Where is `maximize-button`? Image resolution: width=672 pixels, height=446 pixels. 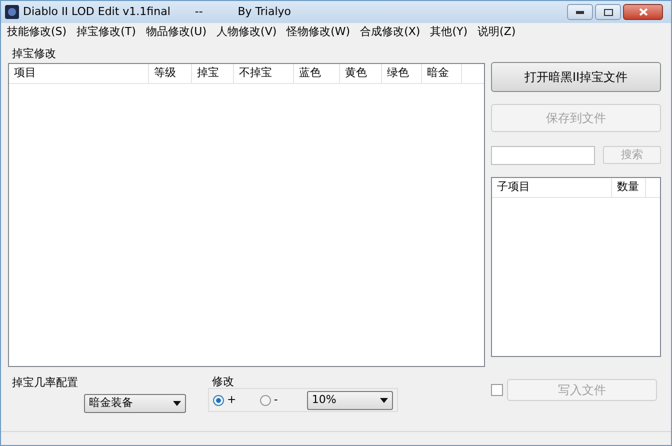
maximize-button is located at coordinates (608, 12).